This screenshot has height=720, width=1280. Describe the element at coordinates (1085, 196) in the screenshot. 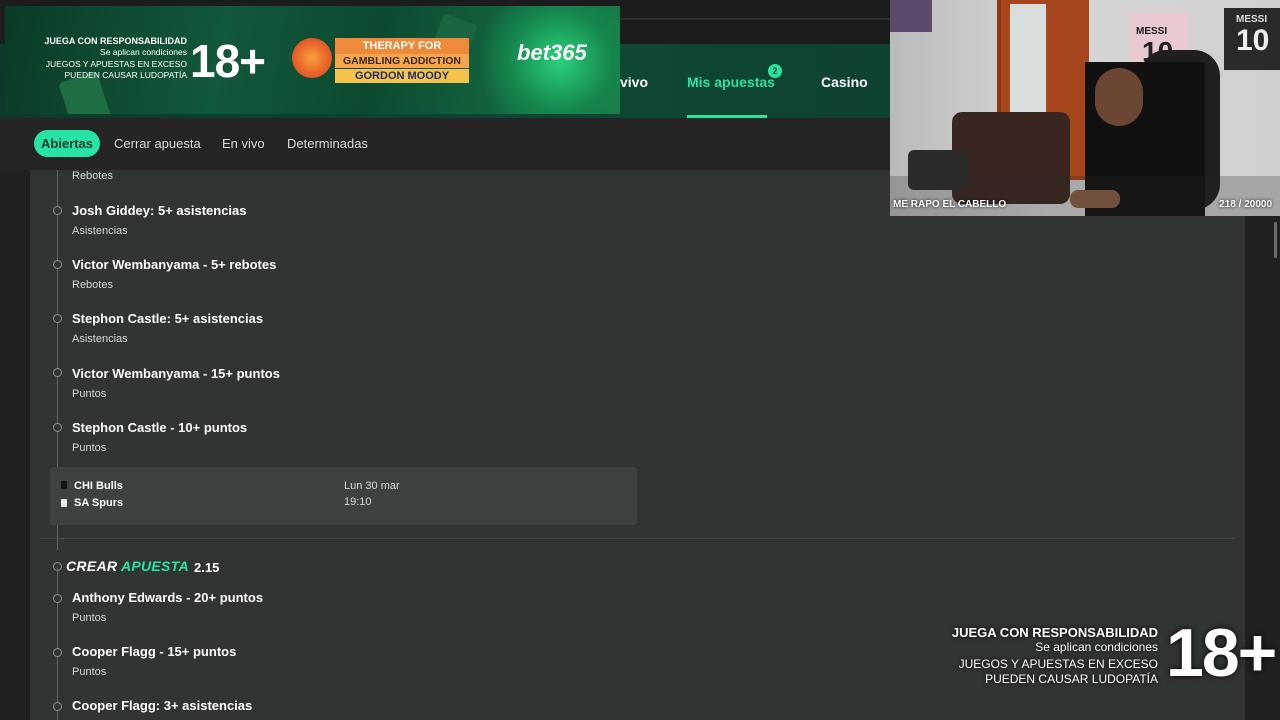

I see `webcam-desk-shadow` at that location.